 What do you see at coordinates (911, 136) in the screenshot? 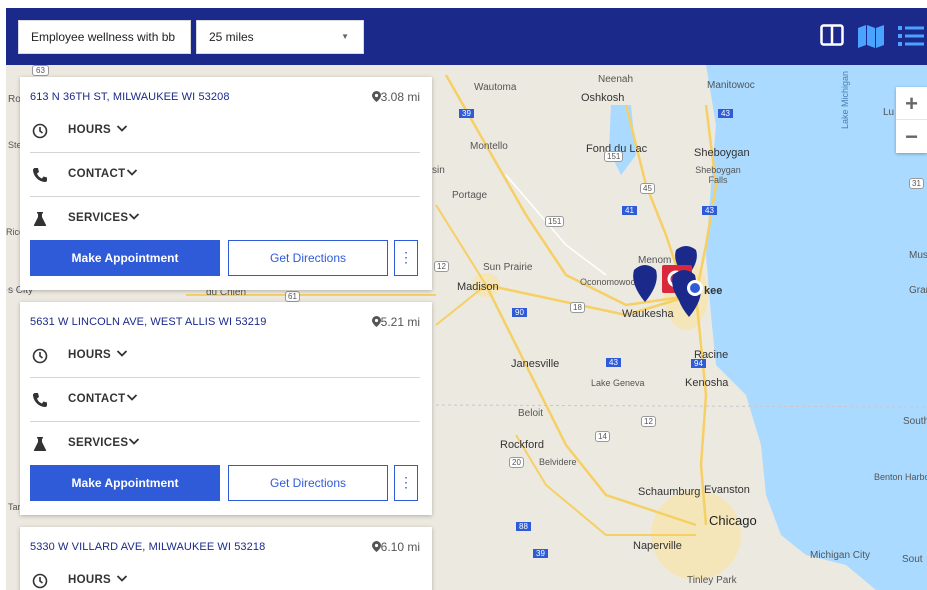
I see `zoom-out-button: −` at bounding box center [911, 136].